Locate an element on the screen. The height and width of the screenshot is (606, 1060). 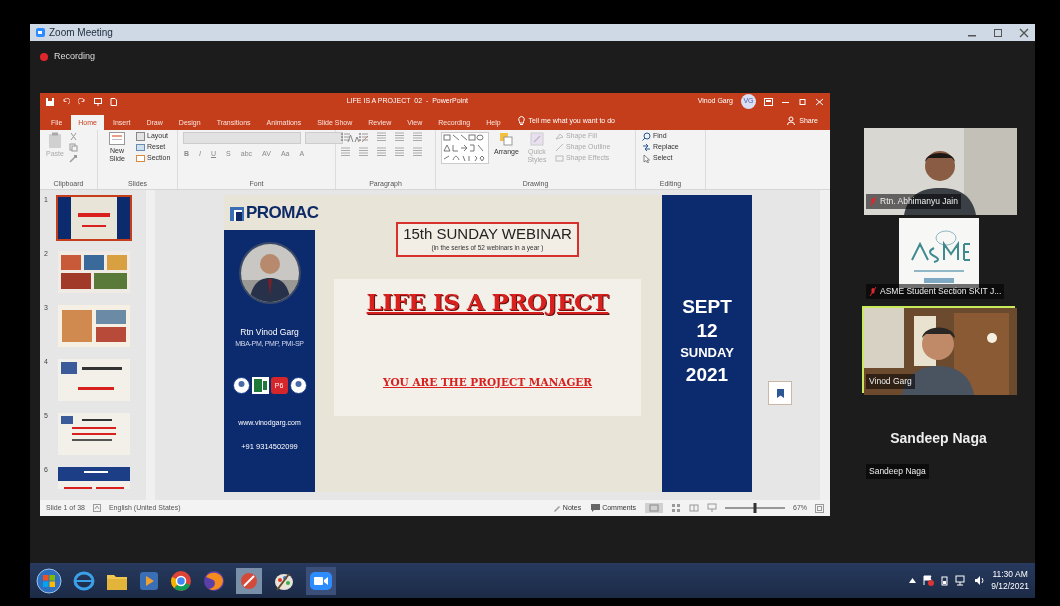
battery-icon is located at coordinates (945, 580).